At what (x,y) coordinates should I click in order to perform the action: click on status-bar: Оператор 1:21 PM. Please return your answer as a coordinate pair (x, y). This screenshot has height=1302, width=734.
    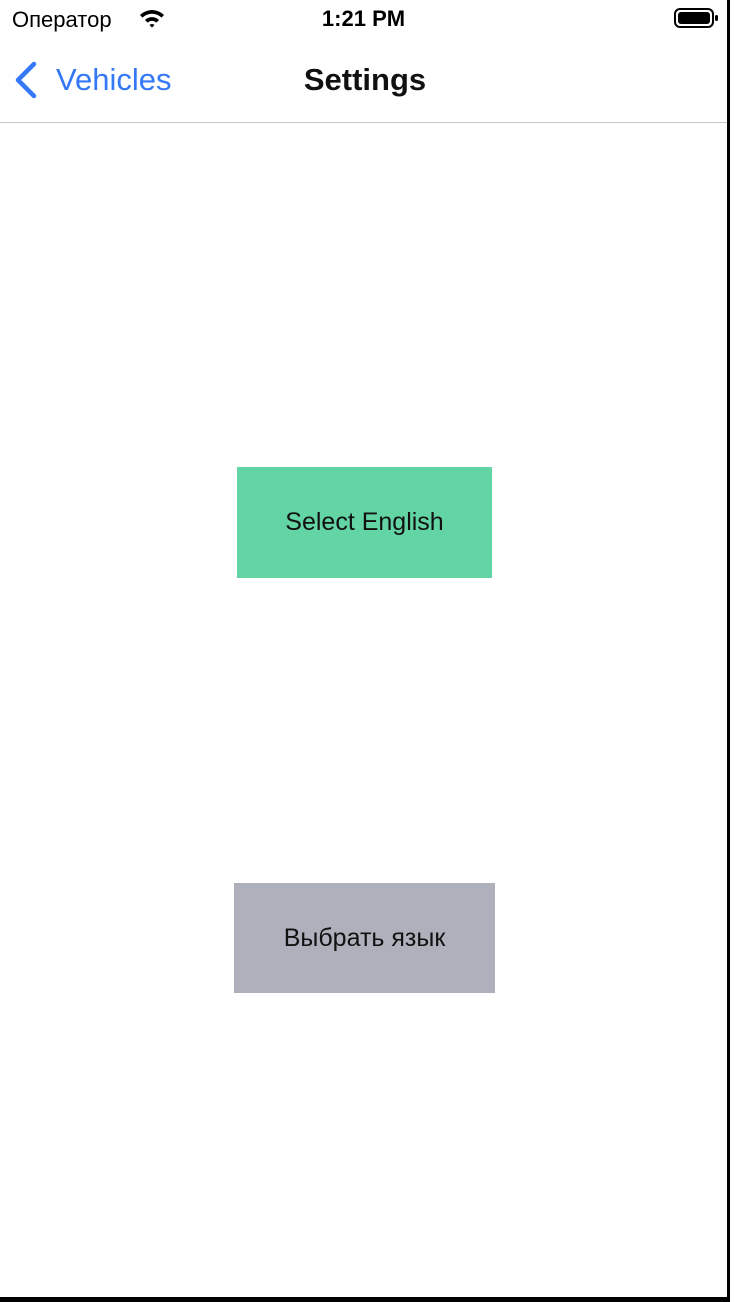
    Looking at the image, I should click on (363, 20).